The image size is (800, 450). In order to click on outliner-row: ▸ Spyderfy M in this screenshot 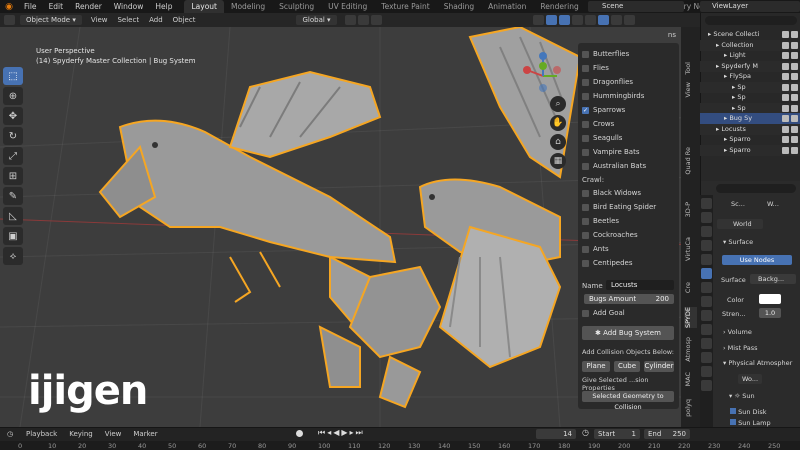, I will do `click(750, 66)`.